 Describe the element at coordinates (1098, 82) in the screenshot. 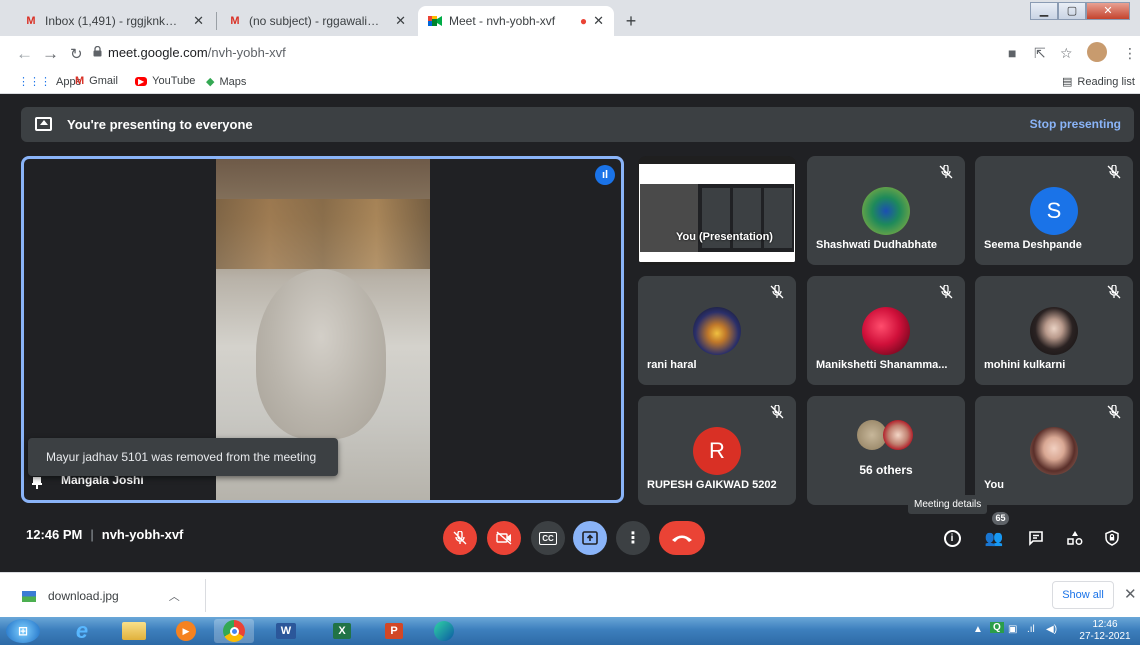

I see `reading-list-button: ▤ Reading list` at that location.